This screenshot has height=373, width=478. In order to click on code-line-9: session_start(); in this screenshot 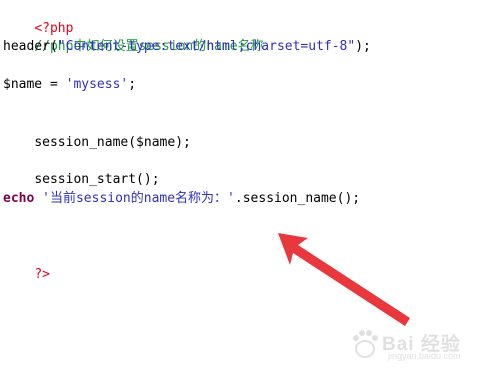, I will do `click(81, 169)`.